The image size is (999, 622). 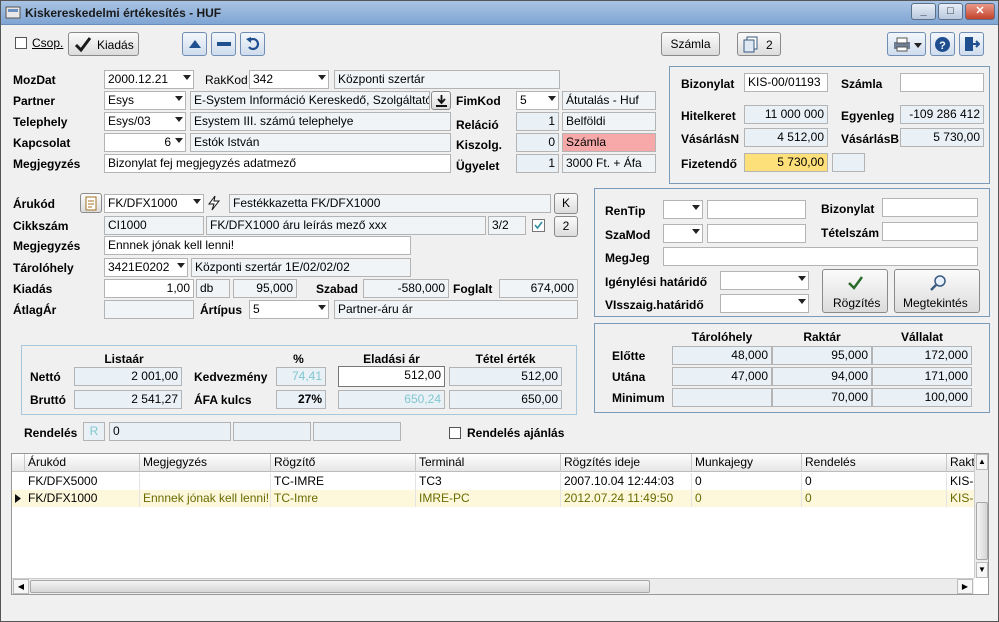 What do you see at coordinates (223, 44) in the screenshot?
I see `remove-button` at bounding box center [223, 44].